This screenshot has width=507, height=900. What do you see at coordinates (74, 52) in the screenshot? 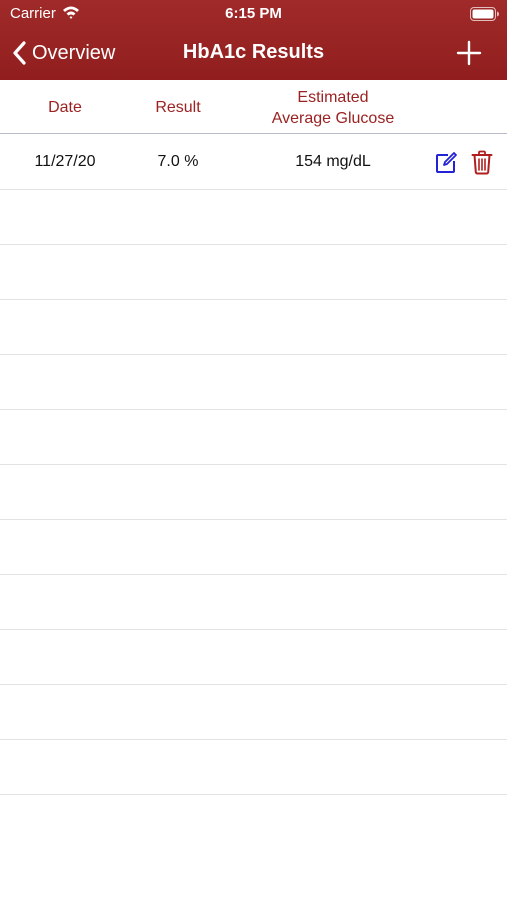
I see `back-label: Overview` at bounding box center [74, 52].